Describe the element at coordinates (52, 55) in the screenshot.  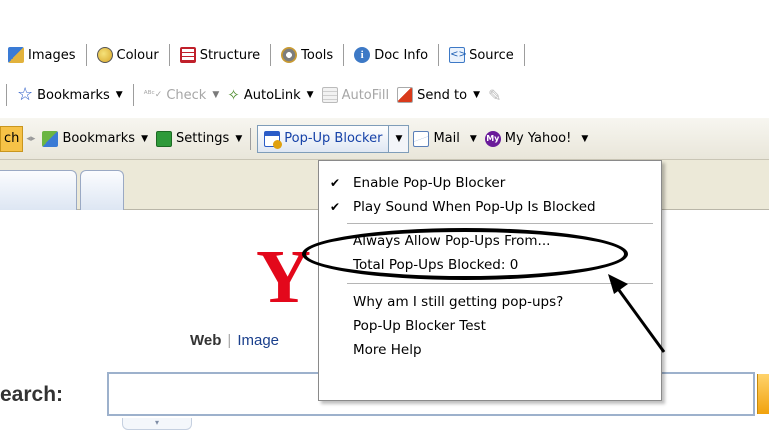
I see `images-label: Images` at that location.